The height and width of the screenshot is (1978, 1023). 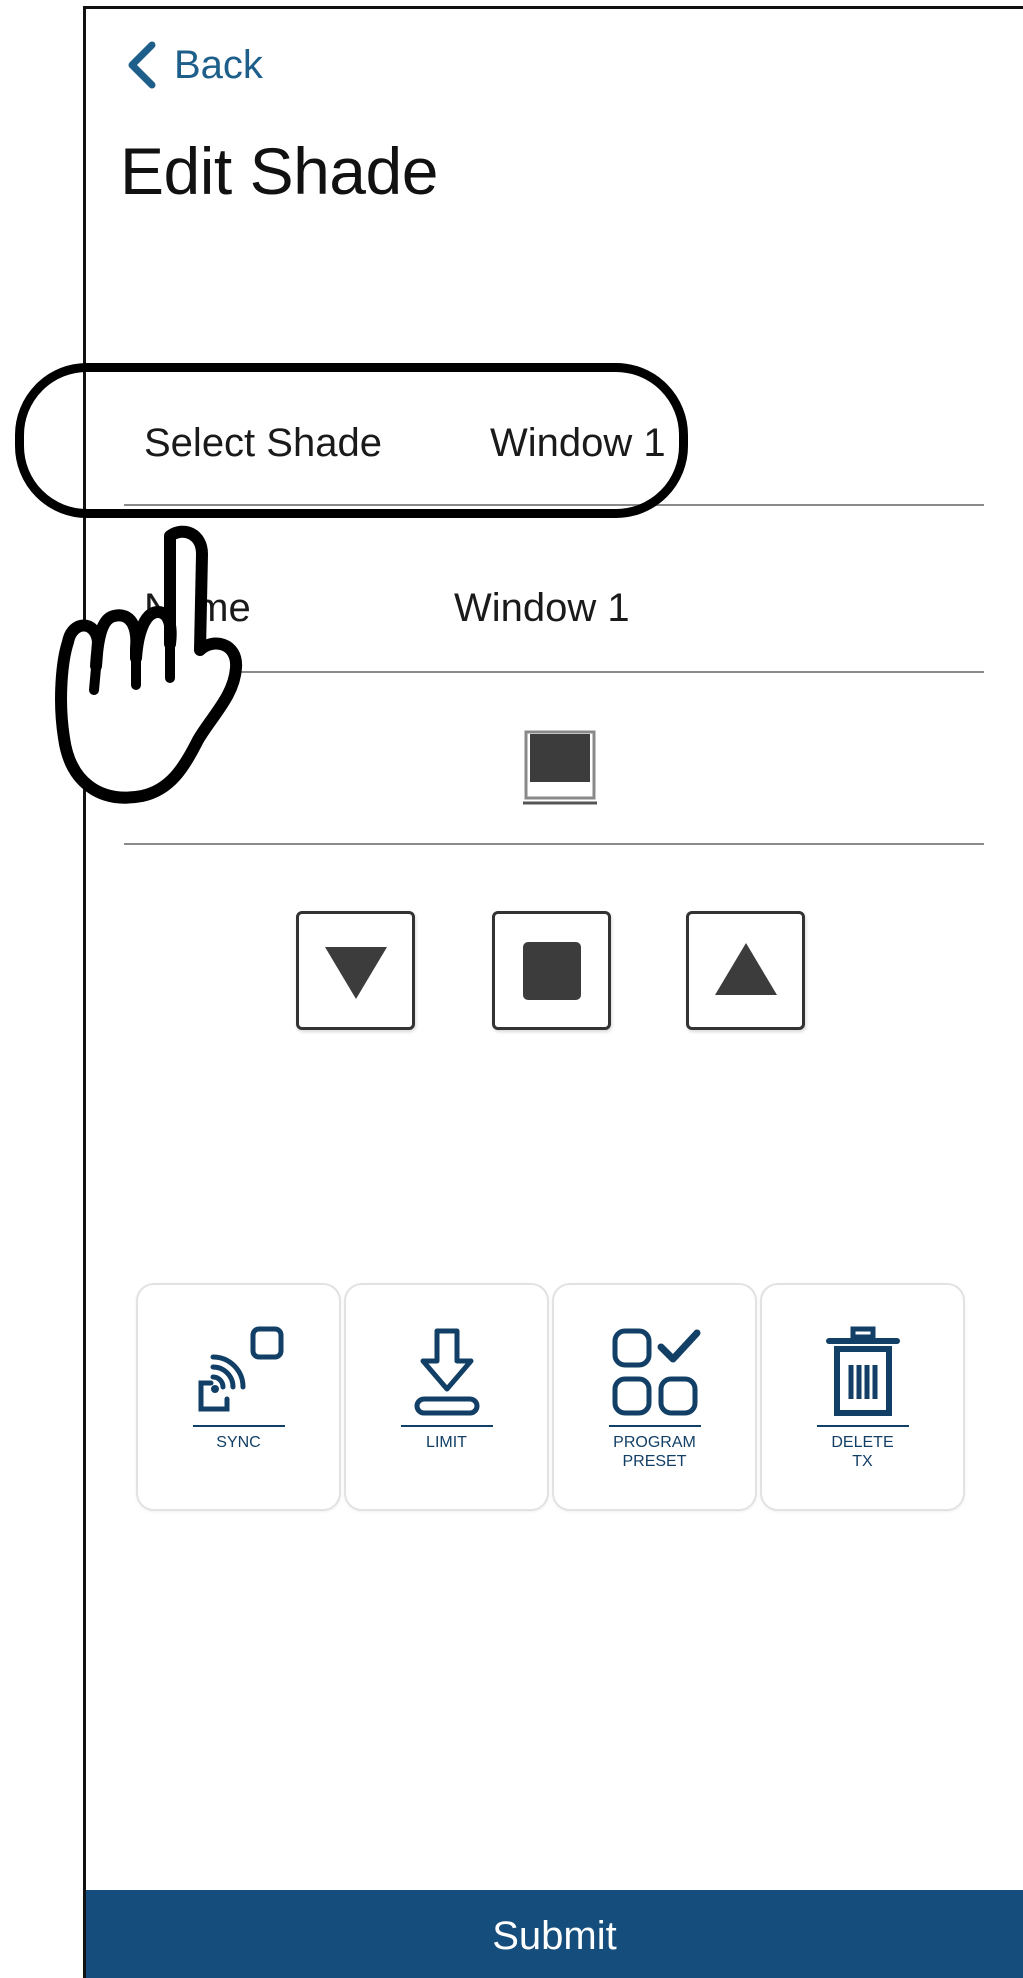 I want to click on window-shade-icon, so click(x=560, y=767).